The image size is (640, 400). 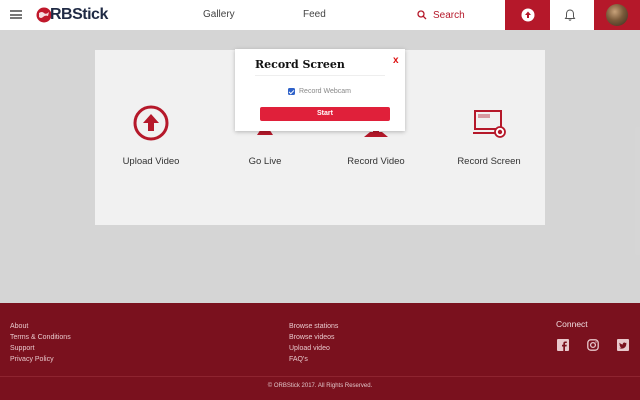 What do you see at coordinates (151, 123) in the screenshot?
I see `upload-circle-icon` at bounding box center [151, 123].